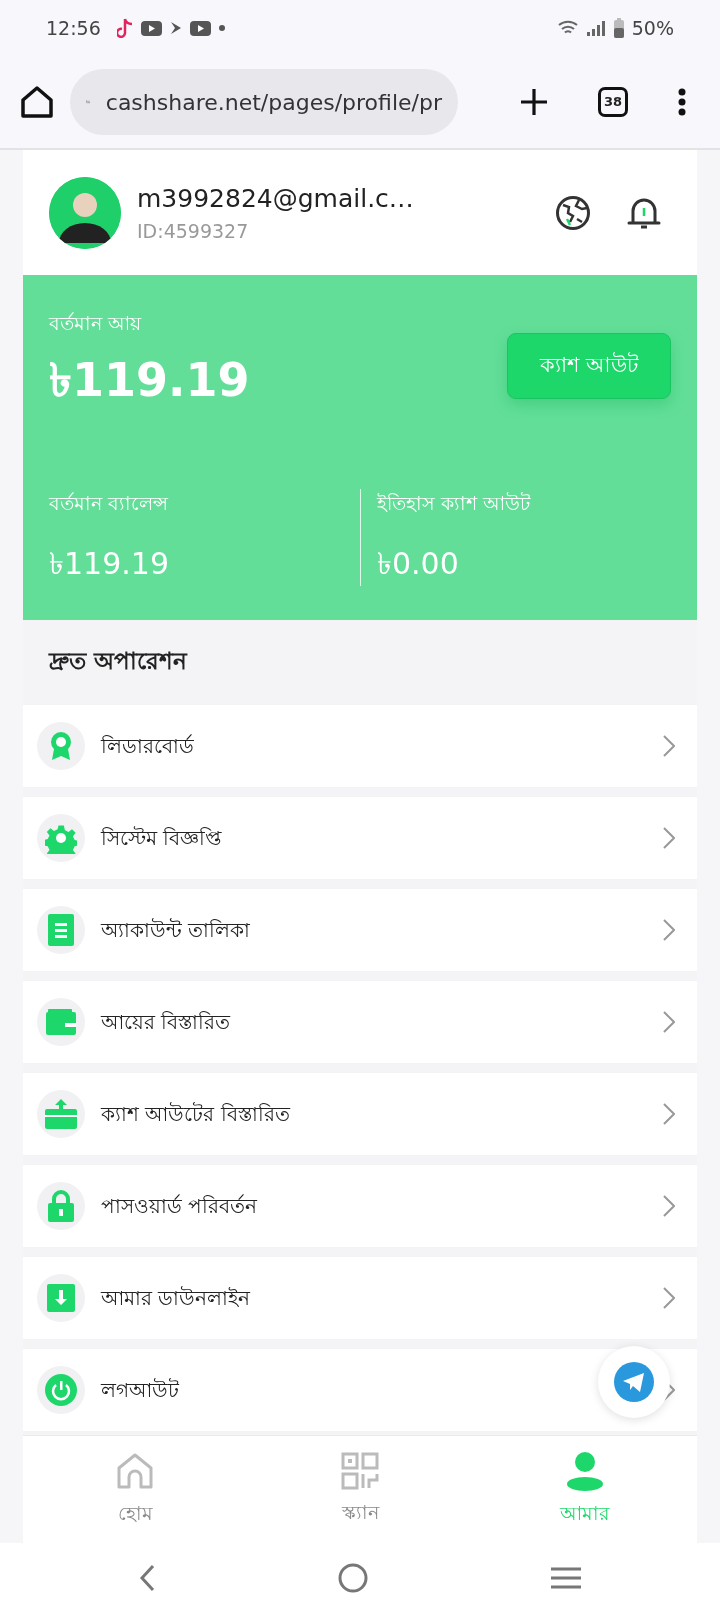 Image resolution: width=720 pixels, height=1612 pixels. Describe the element at coordinates (61, 1298) in the screenshot. I see `download-icon` at that location.